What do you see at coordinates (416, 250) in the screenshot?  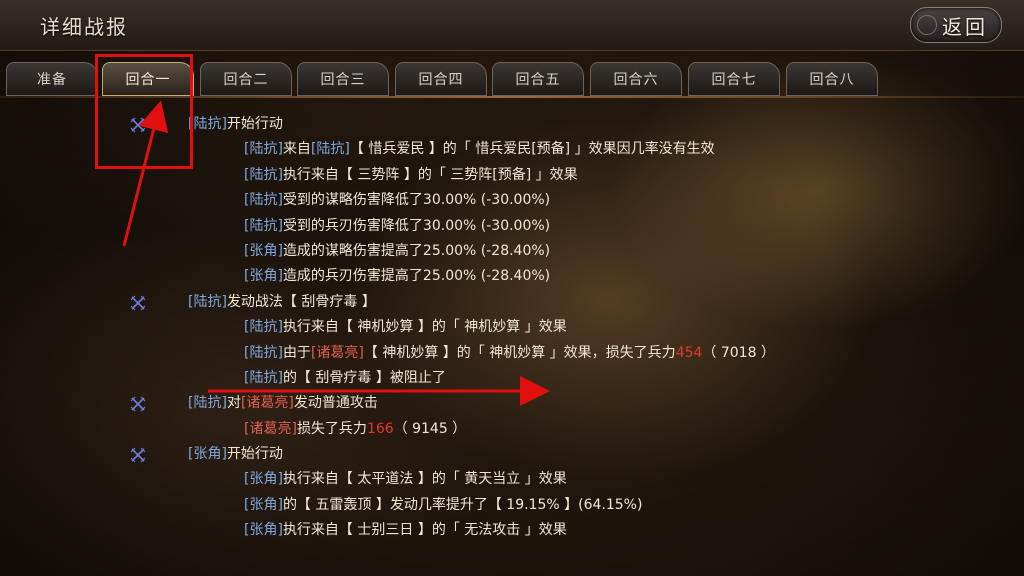 I see `log-text: 造成的谋略伤害提高了25.00% (-28.40%)` at bounding box center [416, 250].